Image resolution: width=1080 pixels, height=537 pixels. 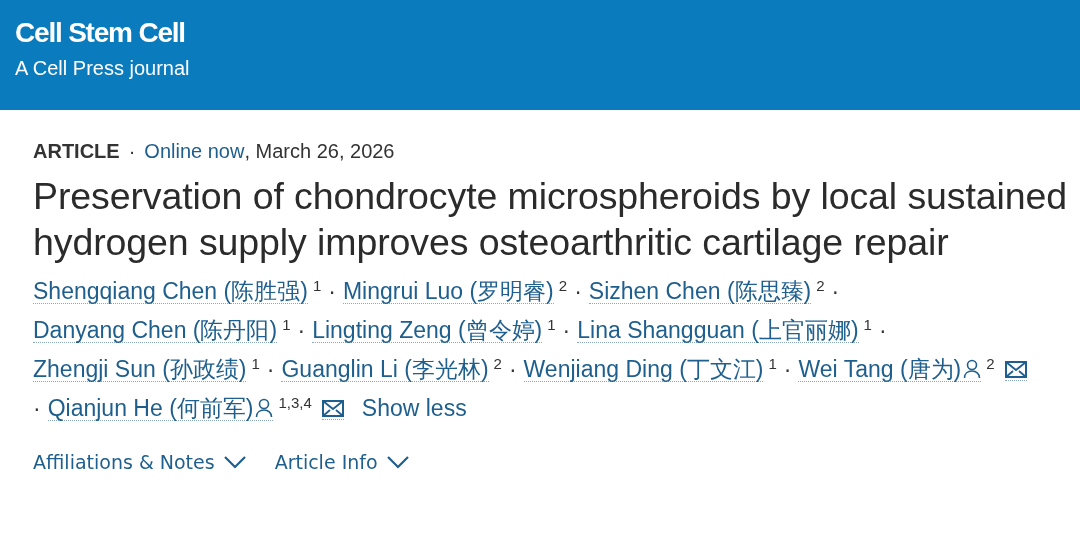 I want to click on author-link: Guanglin Li (李光林), so click(x=385, y=369).